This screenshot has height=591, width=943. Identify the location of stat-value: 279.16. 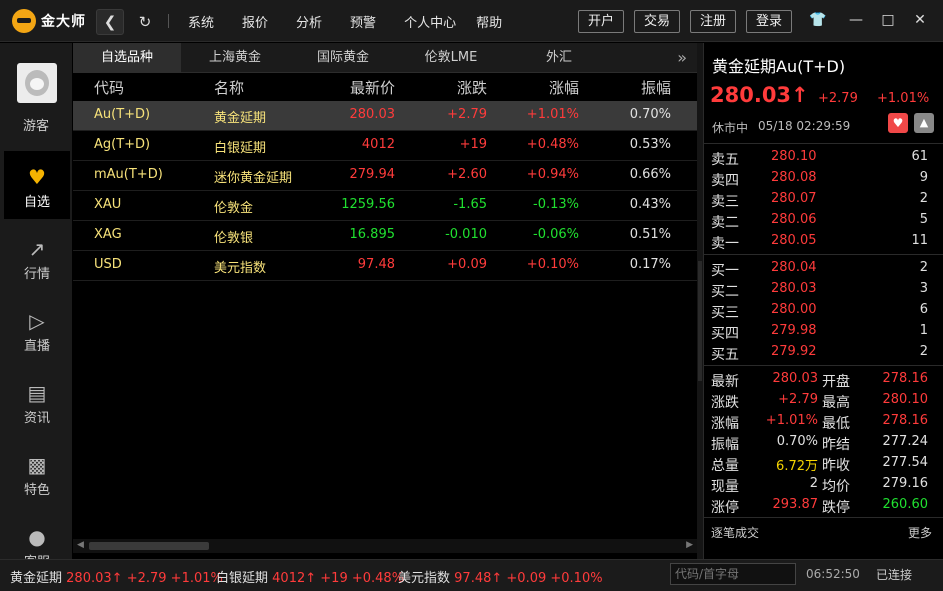
(905, 483).